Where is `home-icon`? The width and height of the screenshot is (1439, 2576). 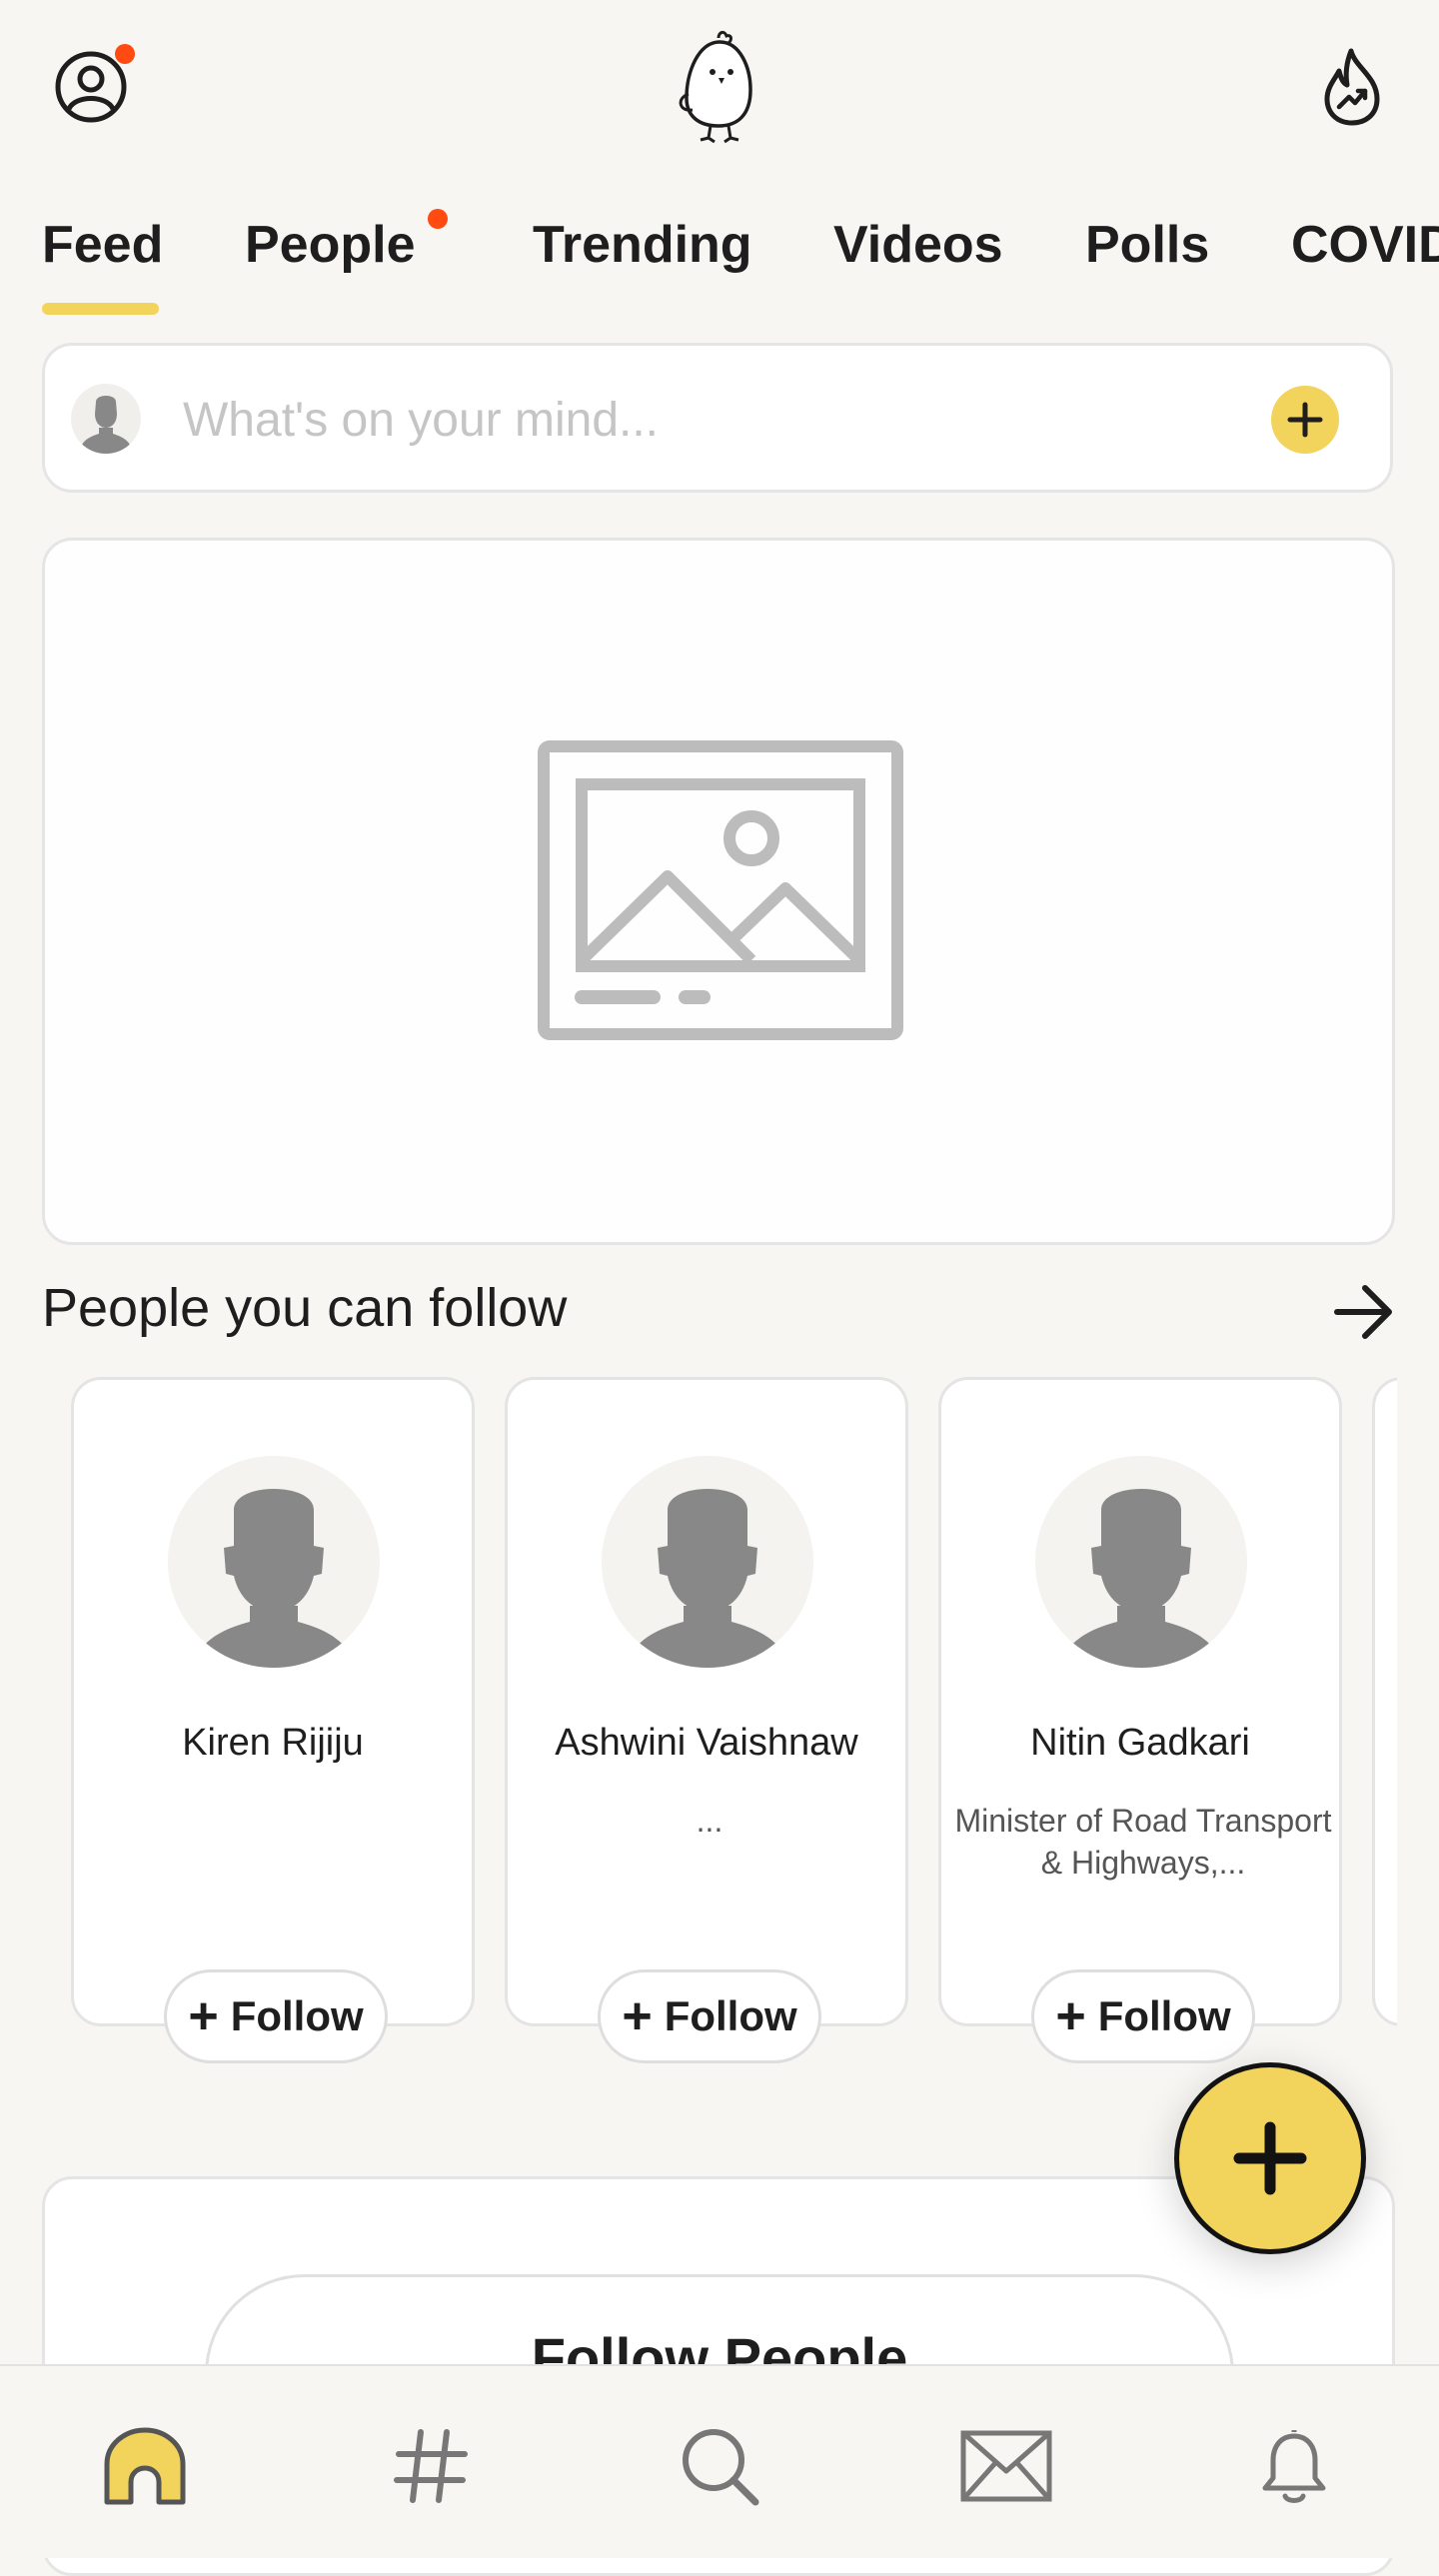 home-icon is located at coordinates (145, 2466).